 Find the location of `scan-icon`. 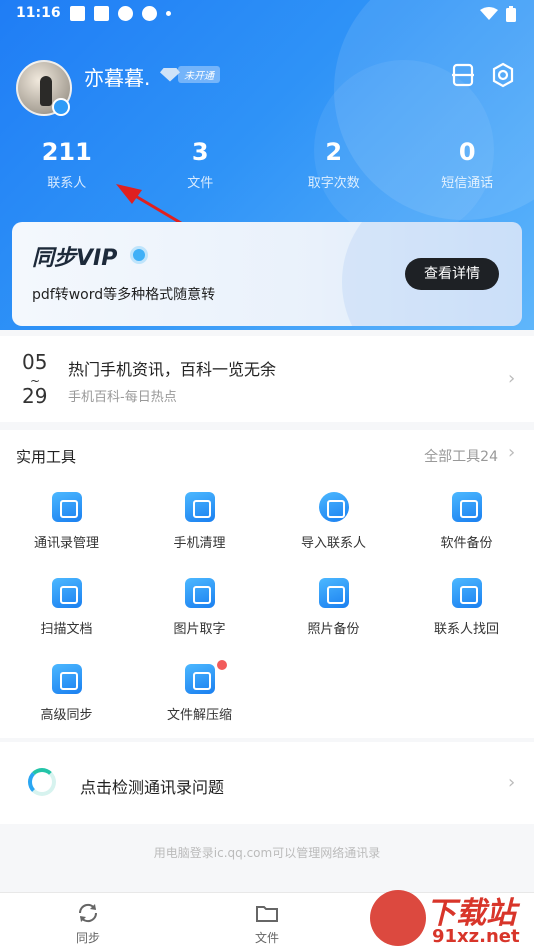

scan-icon is located at coordinates (463, 75).